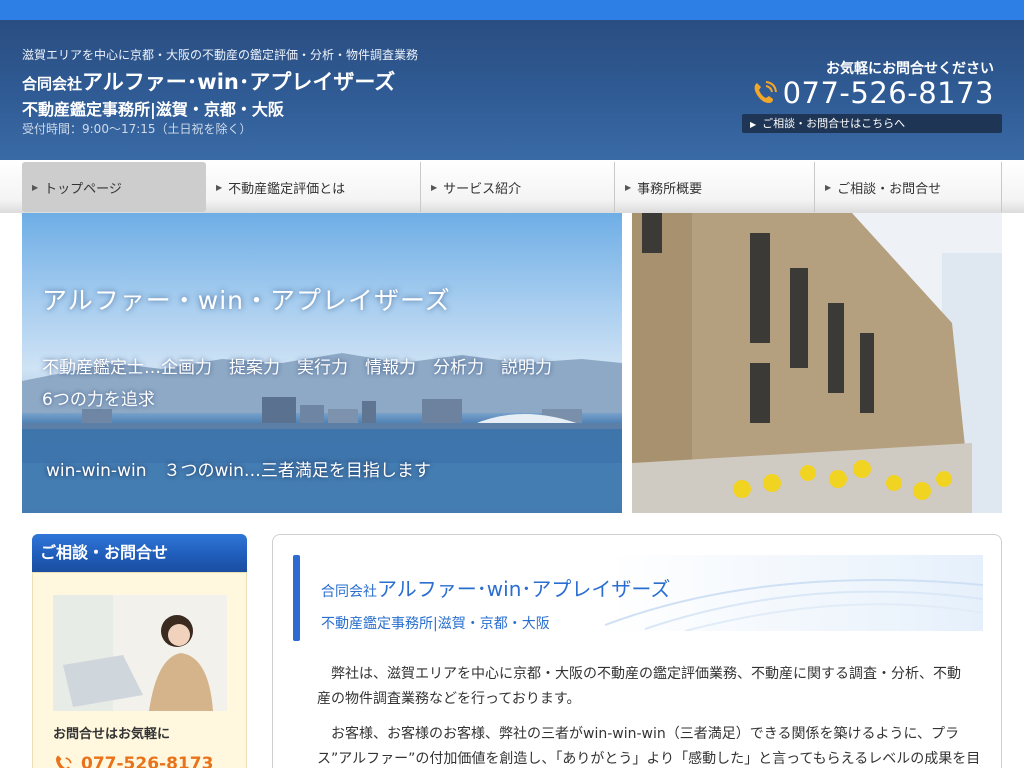 This screenshot has height=768, width=1024. What do you see at coordinates (98, 400) in the screenshot?
I see `hero-subline: 6つの力を追求` at bounding box center [98, 400].